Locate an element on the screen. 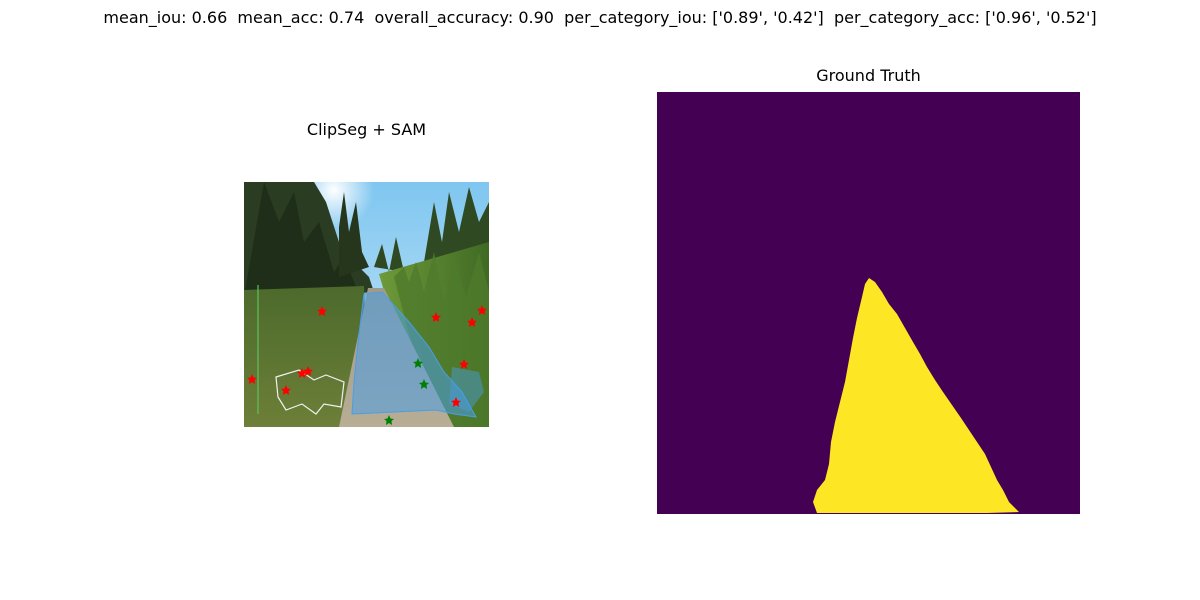 This screenshot has width=1200, height=600. prediction-image-svg is located at coordinates (366, 304).